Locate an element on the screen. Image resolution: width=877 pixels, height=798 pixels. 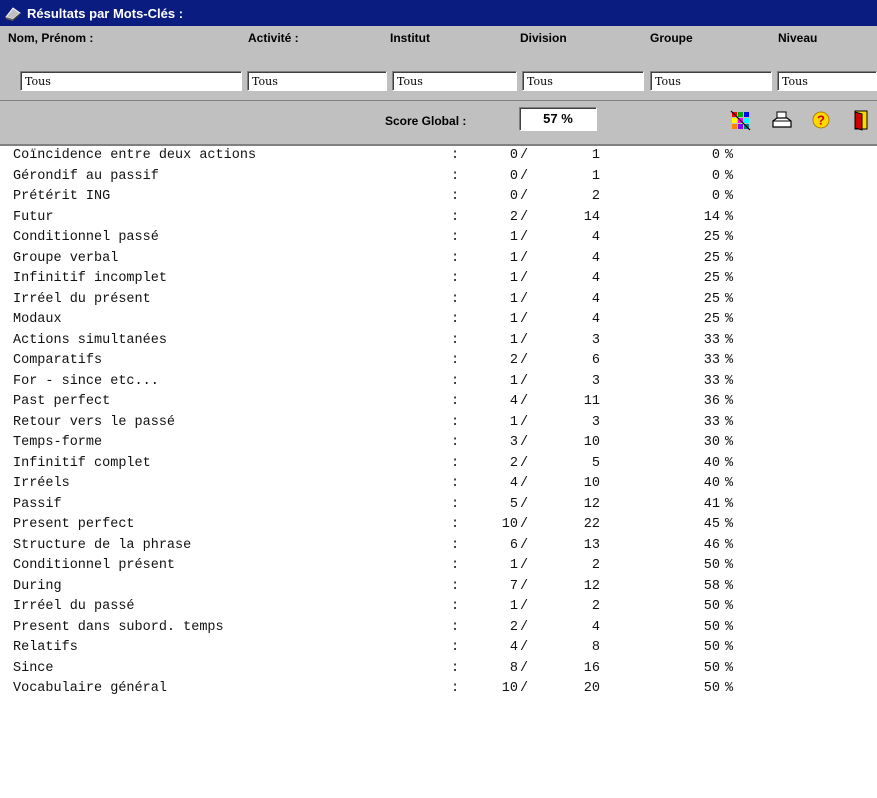
result-row: For - since etc...:1/3 33% is located at coordinates (438, 382).